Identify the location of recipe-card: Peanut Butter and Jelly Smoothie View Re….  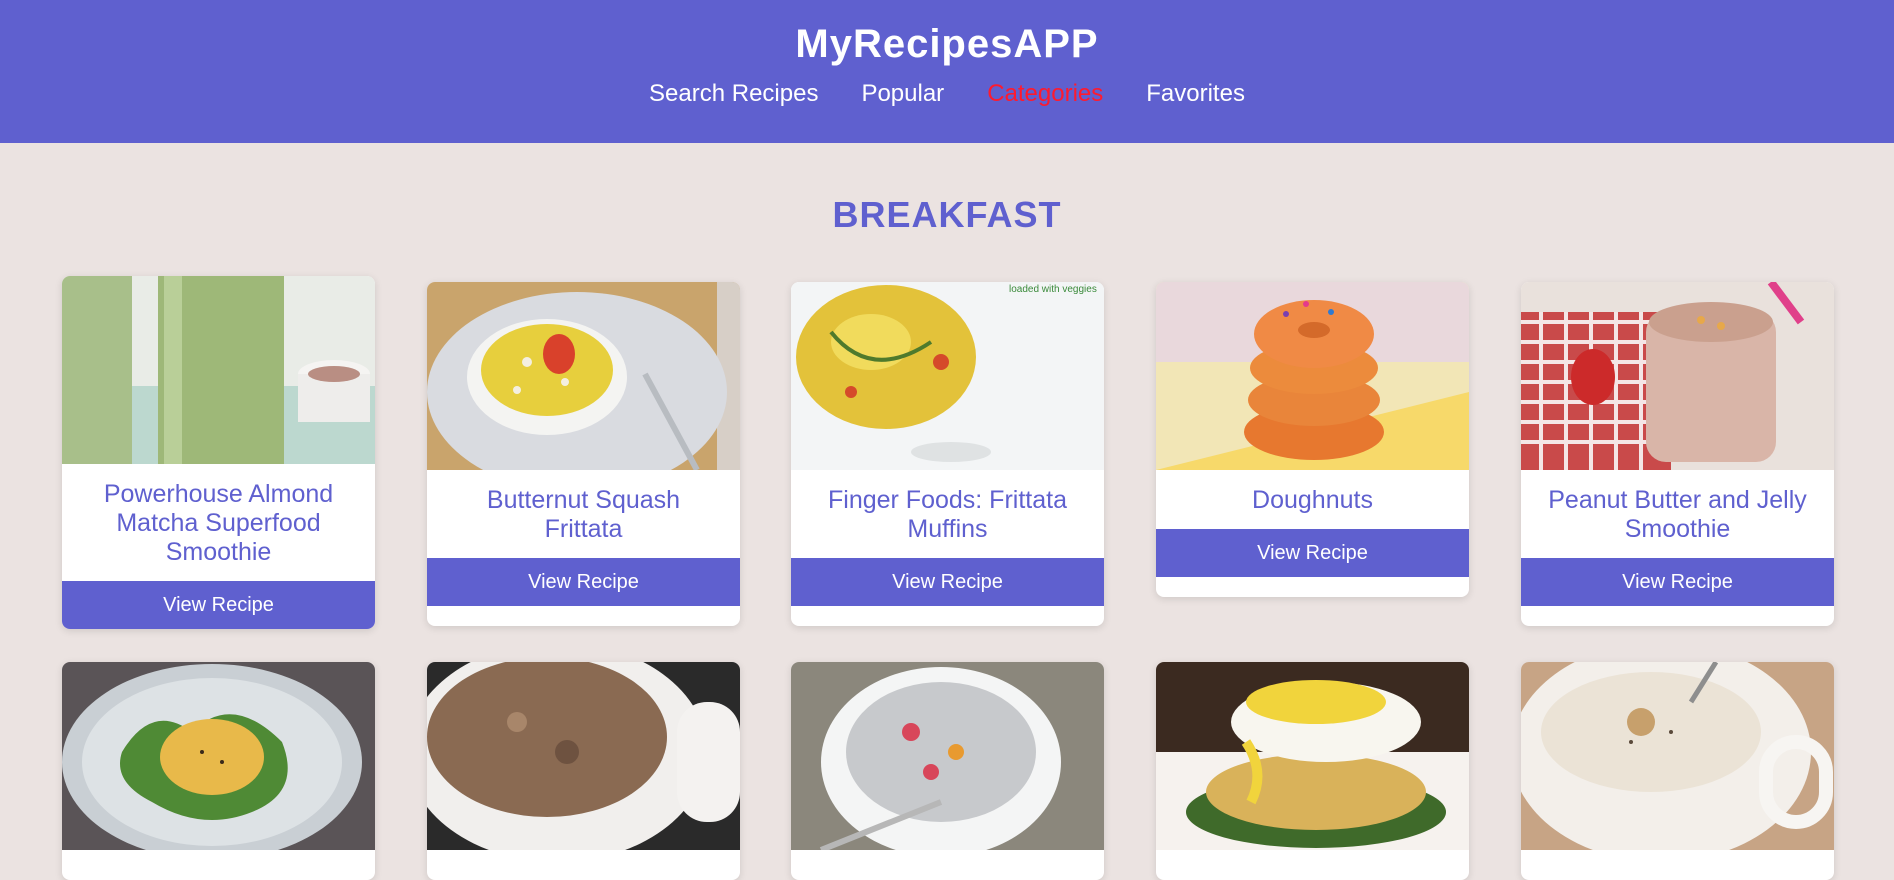
(1677, 454).